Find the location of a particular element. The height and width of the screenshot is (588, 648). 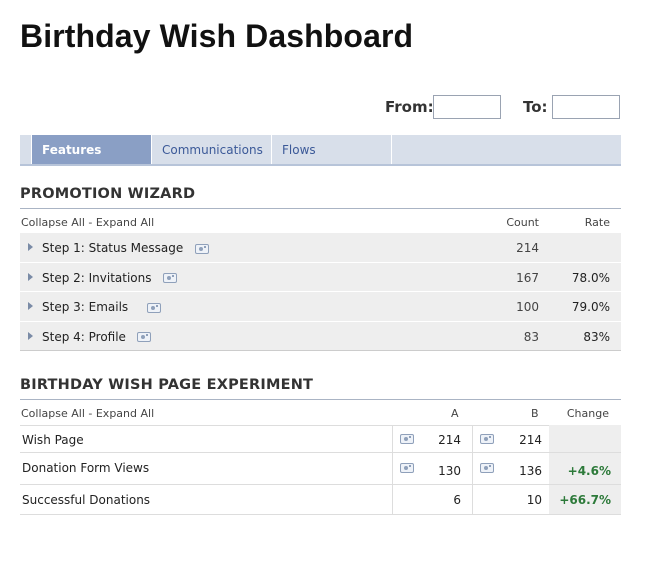

experiment-b-cell: 136 is located at coordinates (511, 468).